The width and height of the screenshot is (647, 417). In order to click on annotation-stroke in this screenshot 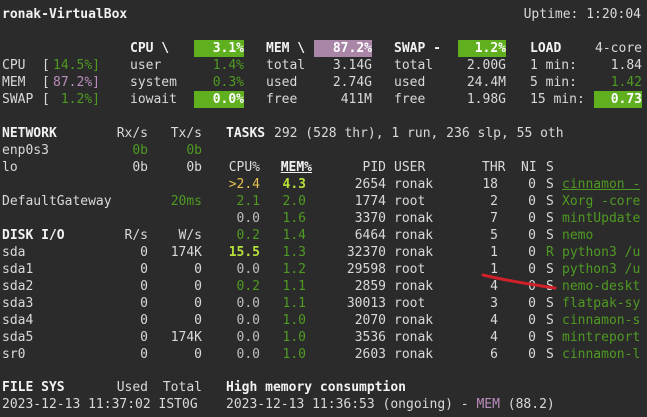, I will do `click(519, 281)`.